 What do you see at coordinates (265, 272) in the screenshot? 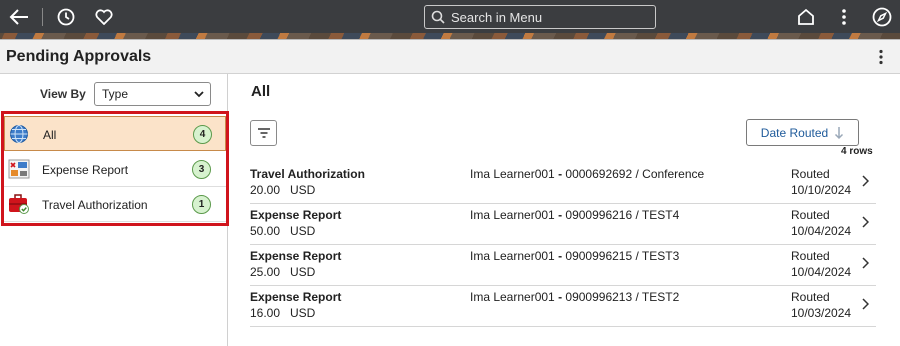
I see `amount: 25.00` at bounding box center [265, 272].